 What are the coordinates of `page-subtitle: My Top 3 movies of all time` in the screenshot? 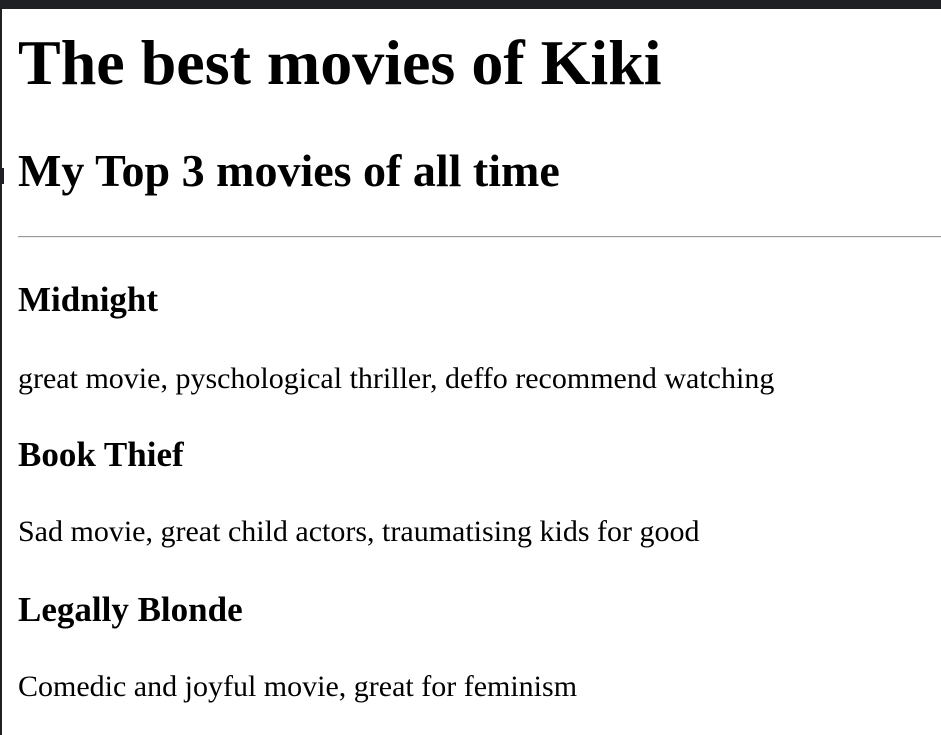 It's located at (289, 170).